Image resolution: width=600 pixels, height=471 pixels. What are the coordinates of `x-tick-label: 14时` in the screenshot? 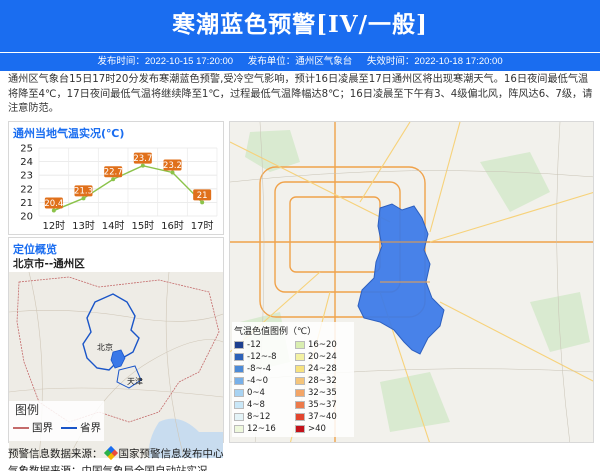 It's located at (113, 226).